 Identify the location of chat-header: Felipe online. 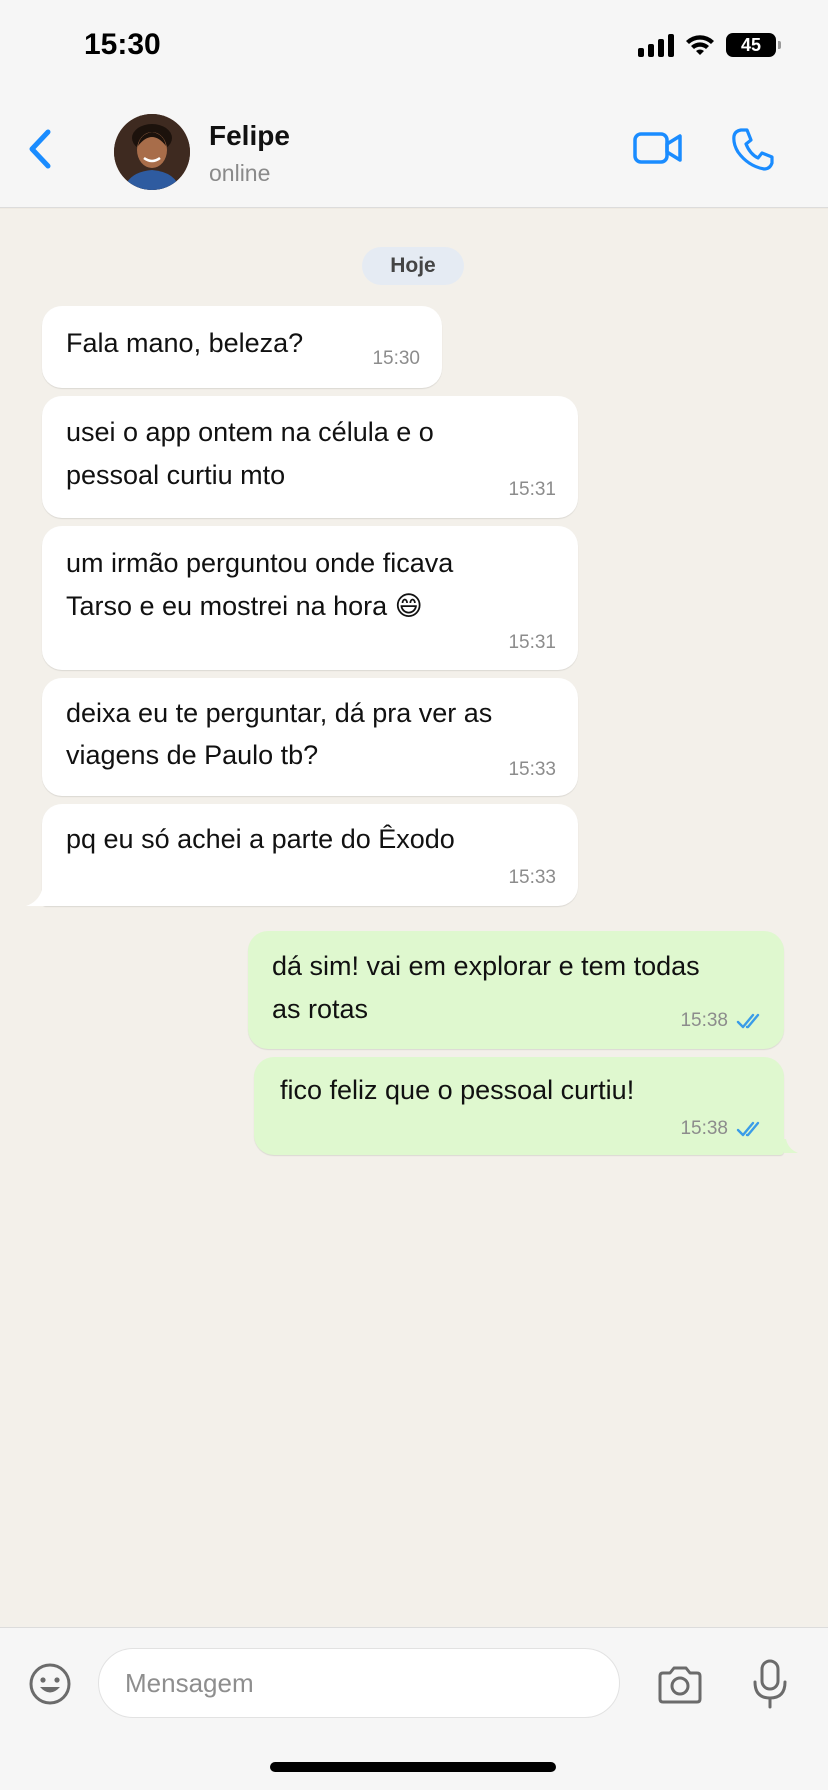
(414, 149).